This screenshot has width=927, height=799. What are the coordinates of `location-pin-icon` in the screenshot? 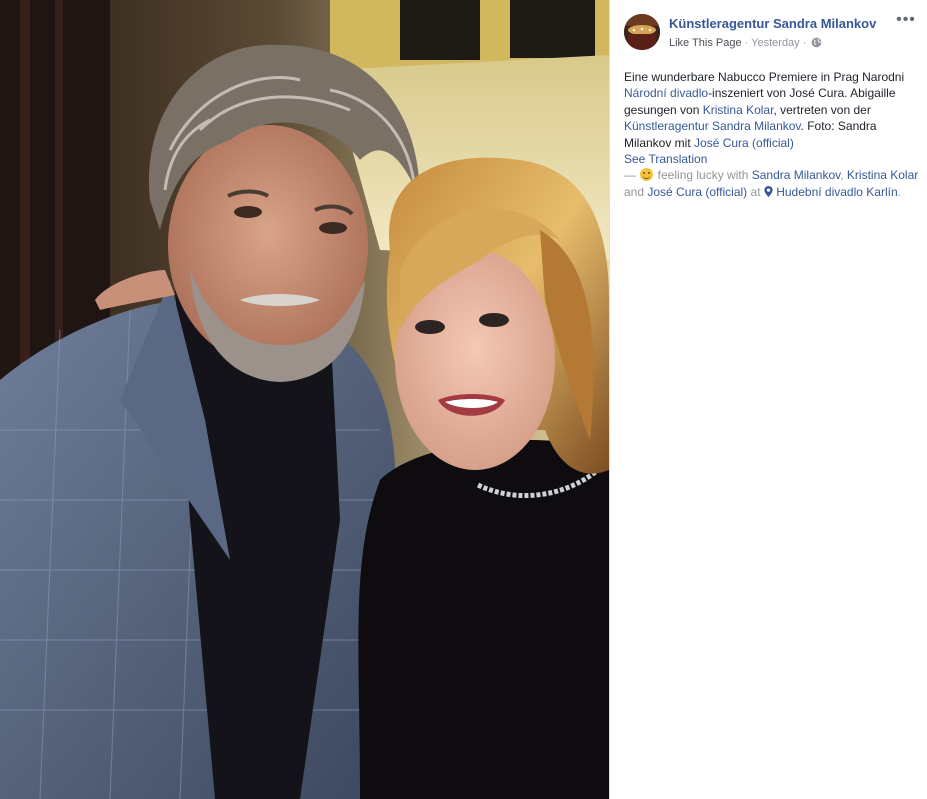 It's located at (768, 193).